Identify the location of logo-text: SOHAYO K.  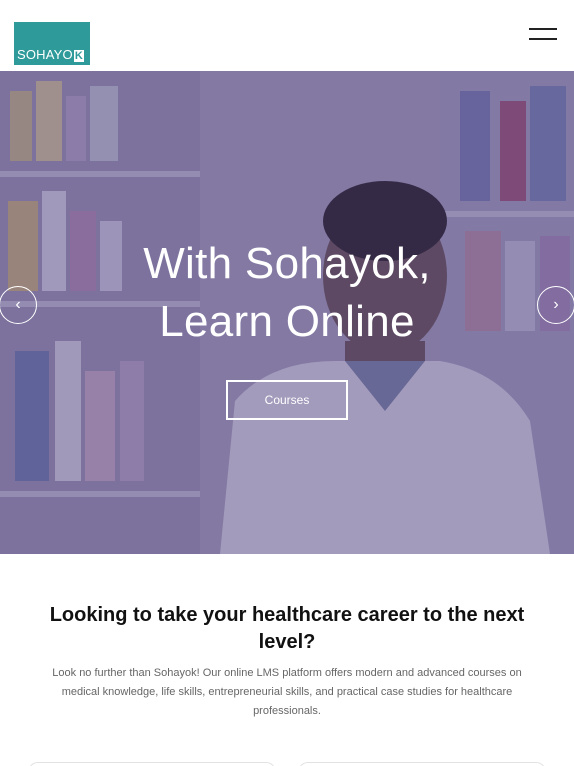
(51, 54).